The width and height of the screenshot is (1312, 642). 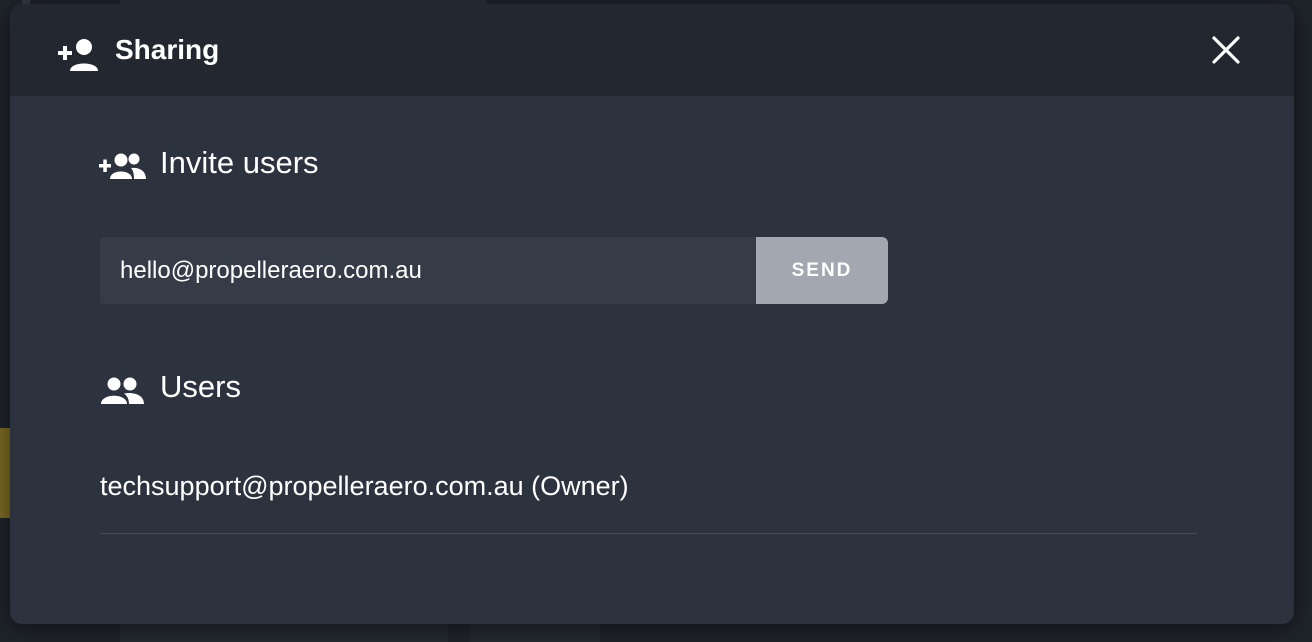 I want to click on invite-form: SEND, so click(x=494, y=270).